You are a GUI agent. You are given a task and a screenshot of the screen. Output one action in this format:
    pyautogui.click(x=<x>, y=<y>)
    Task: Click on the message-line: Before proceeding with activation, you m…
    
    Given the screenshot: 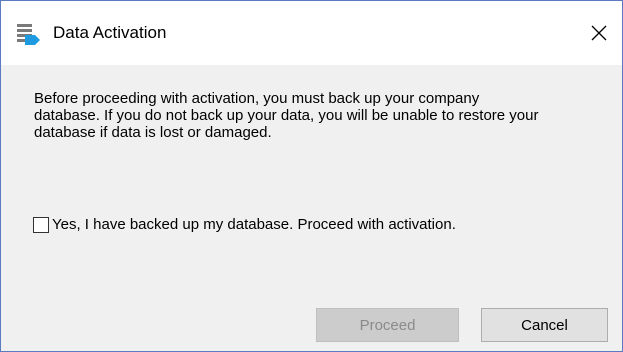 What is the action you would take?
    pyautogui.click(x=257, y=98)
    